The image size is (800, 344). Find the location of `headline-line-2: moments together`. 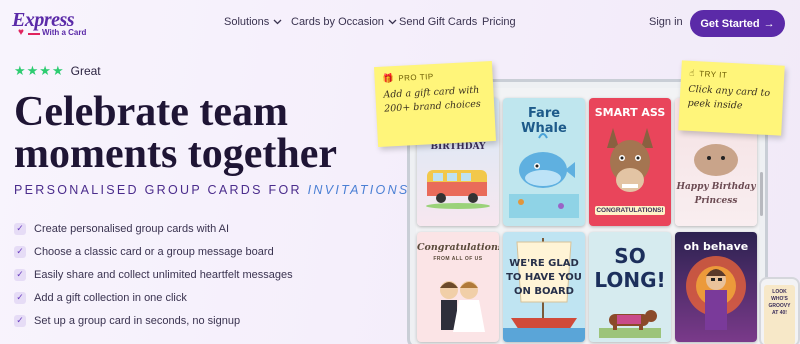

headline-line-2: moments together is located at coordinates (176, 154).